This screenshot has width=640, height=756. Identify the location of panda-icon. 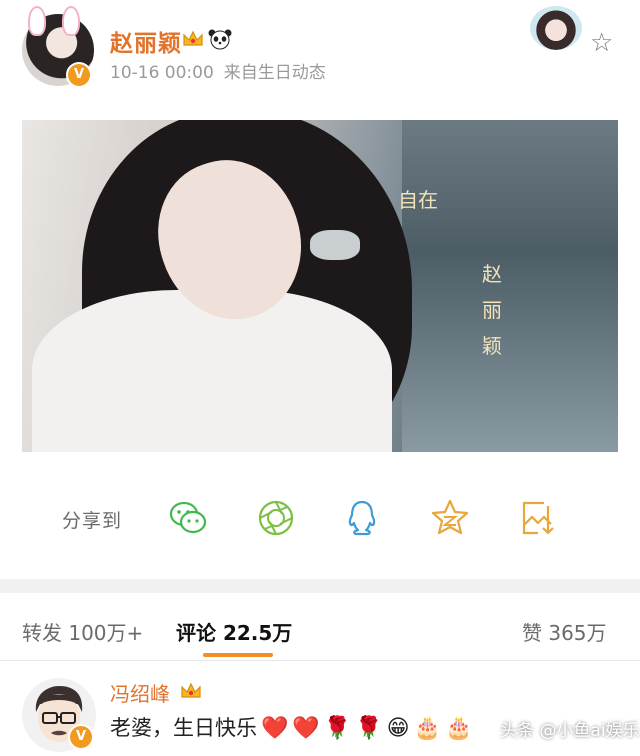
(220, 39).